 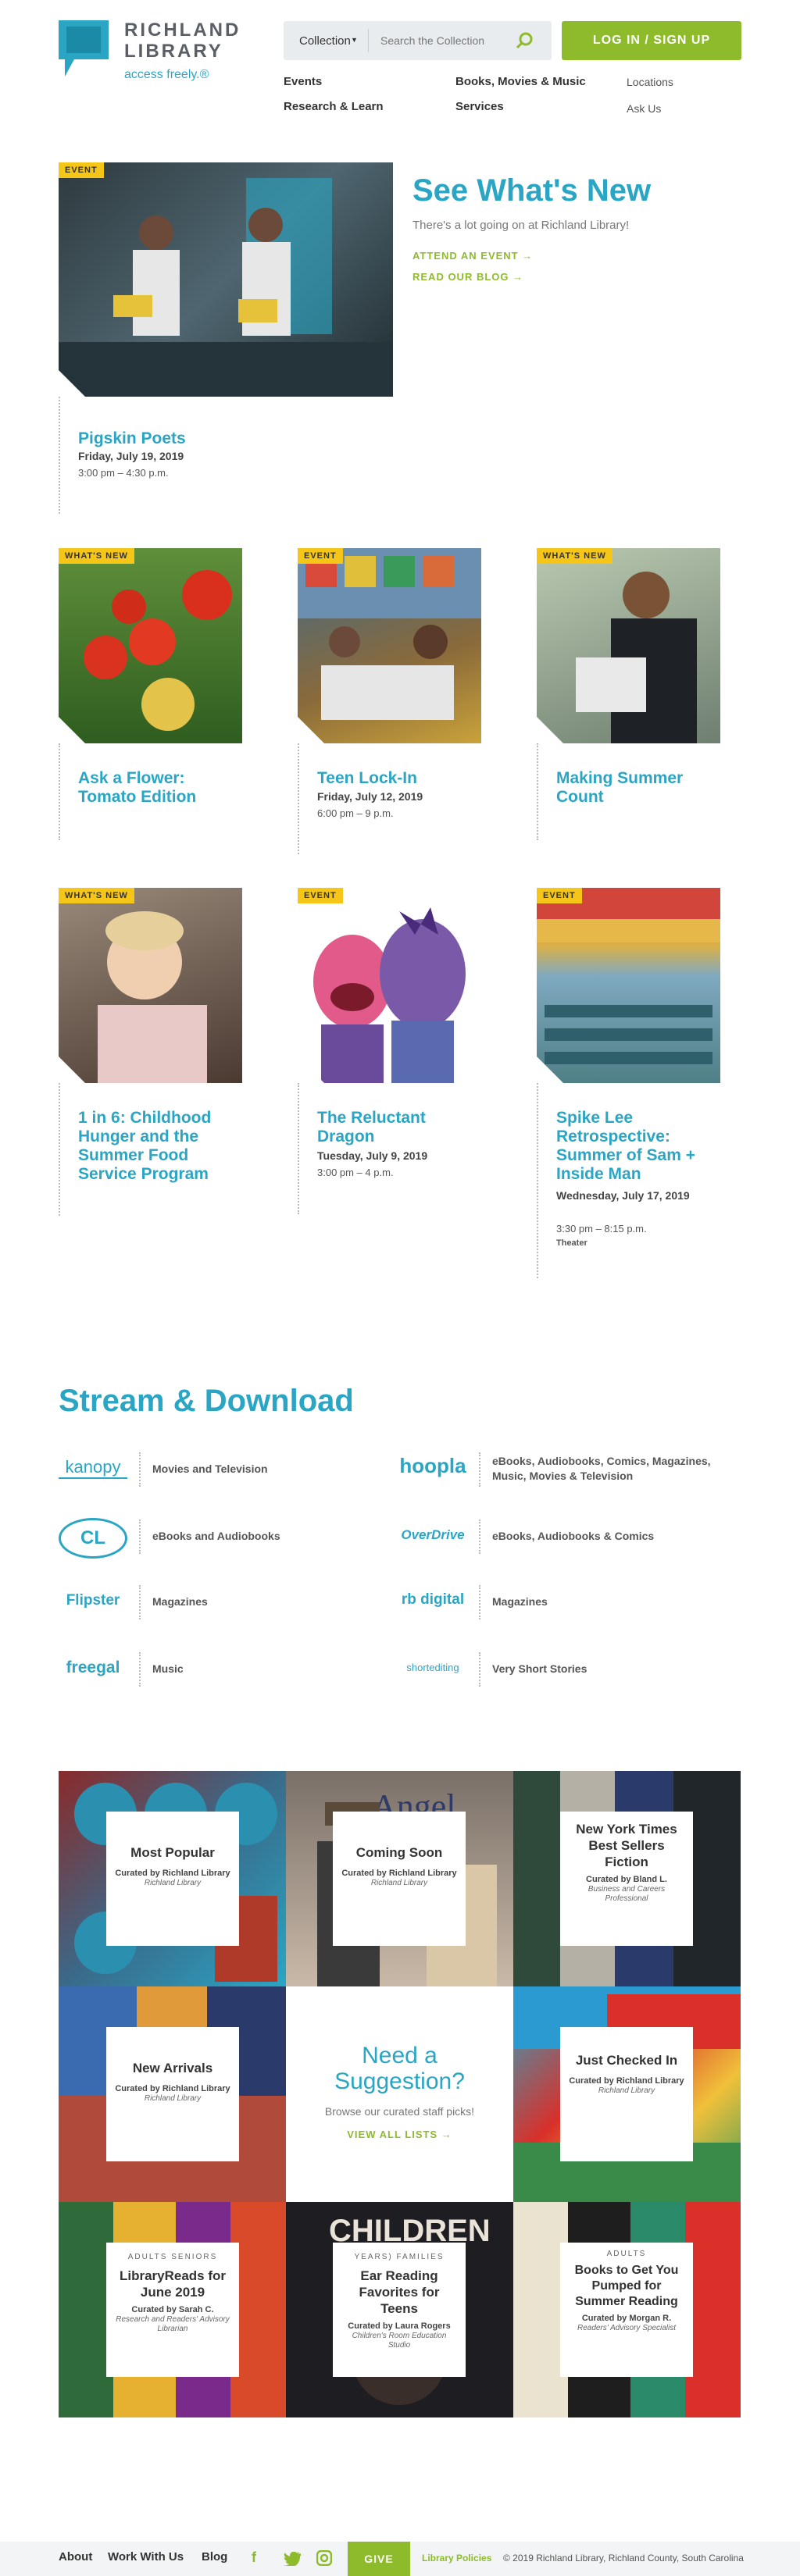 I want to click on nav-services: Services, so click(x=479, y=106).